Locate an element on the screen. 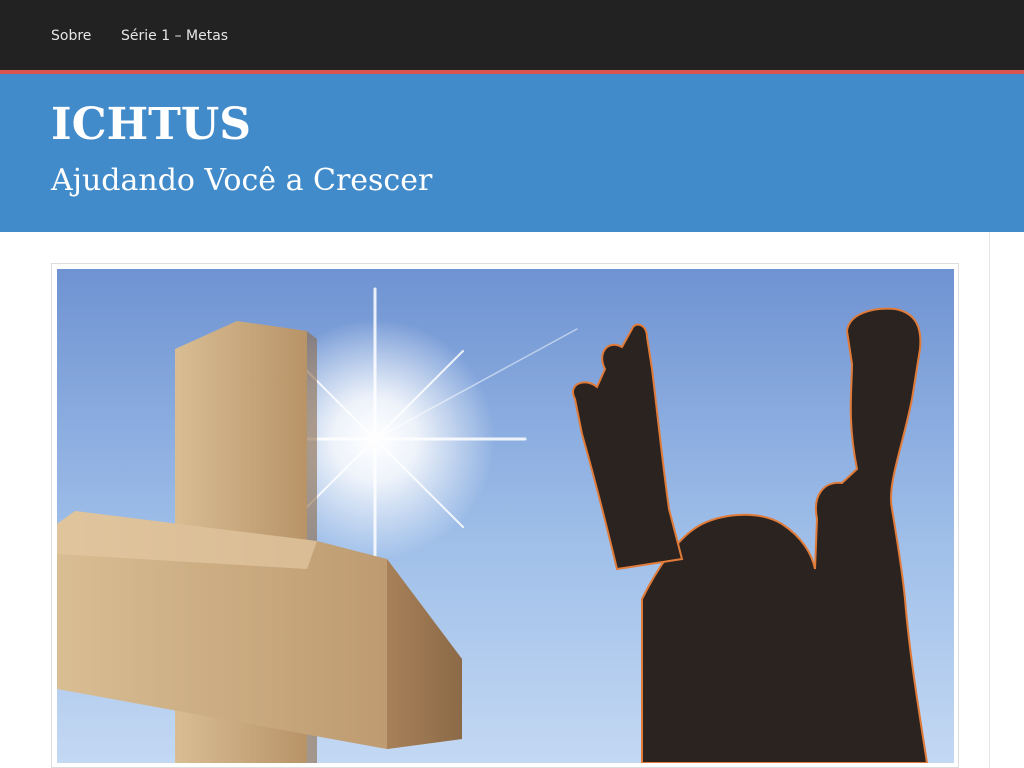 Image resolution: width=1024 pixels, height=768 pixels. site-tagline: Ajudando Você a Crescer is located at coordinates (242, 180).